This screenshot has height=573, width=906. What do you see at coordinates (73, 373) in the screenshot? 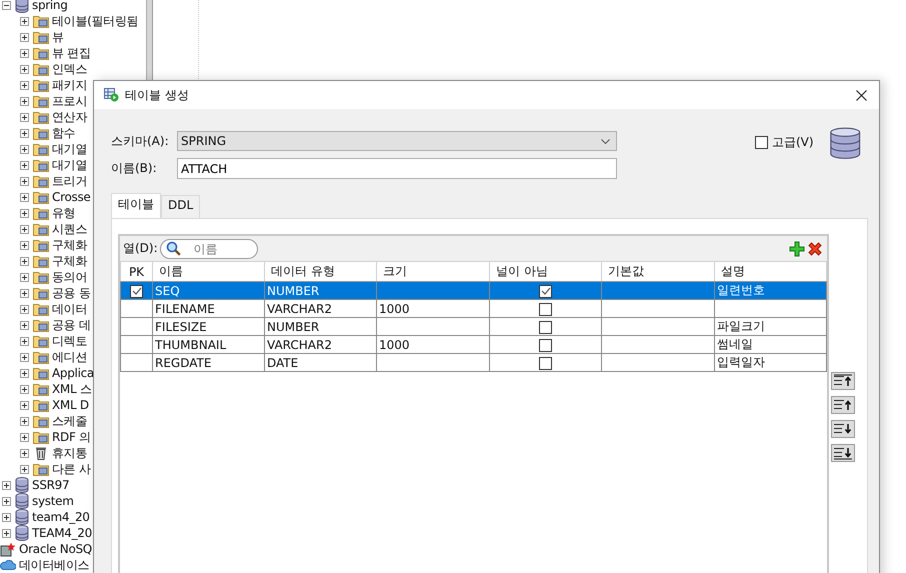
I see `tree-item: Applica` at bounding box center [73, 373].